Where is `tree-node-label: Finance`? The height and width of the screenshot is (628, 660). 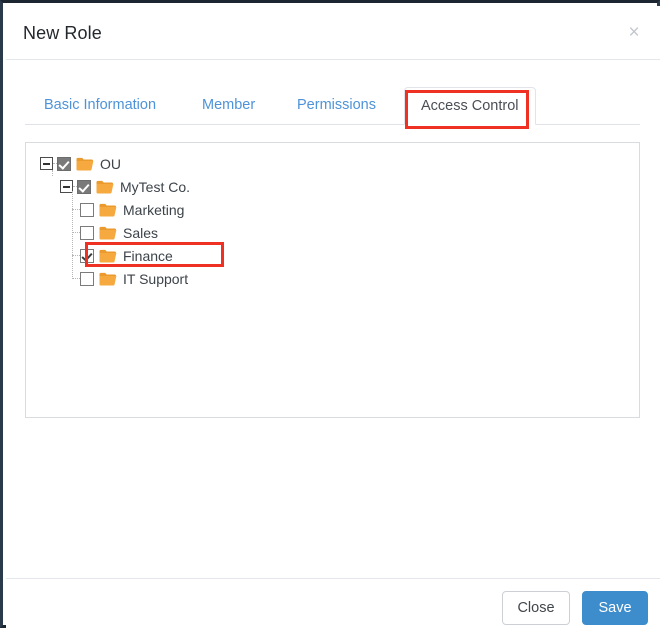 tree-node-label: Finance is located at coordinates (148, 255).